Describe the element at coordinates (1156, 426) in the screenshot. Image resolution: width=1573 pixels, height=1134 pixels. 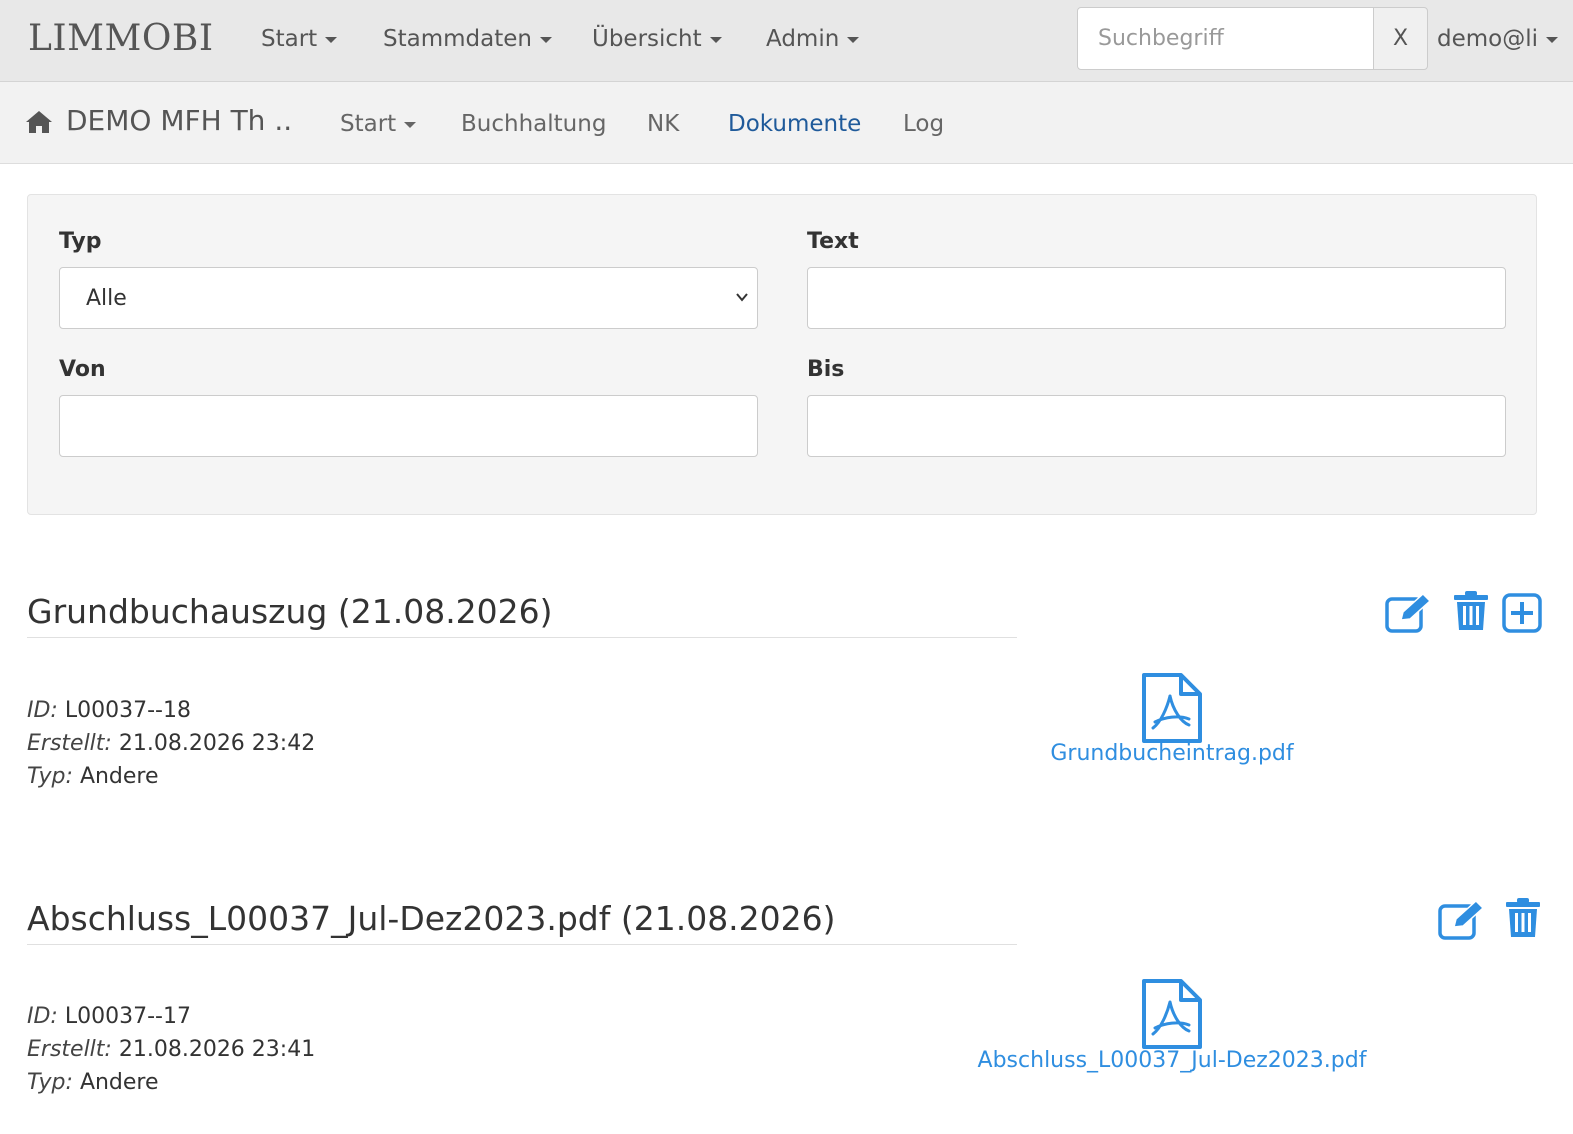
I see `bis-date-input` at that location.